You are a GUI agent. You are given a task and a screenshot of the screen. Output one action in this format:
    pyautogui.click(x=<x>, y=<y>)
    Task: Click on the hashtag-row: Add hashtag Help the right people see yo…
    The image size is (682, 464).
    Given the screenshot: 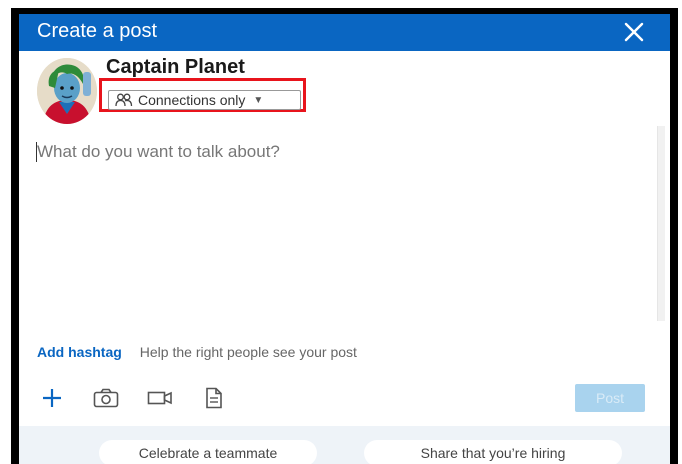 What is the action you would take?
    pyautogui.click(x=197, y=352)
    